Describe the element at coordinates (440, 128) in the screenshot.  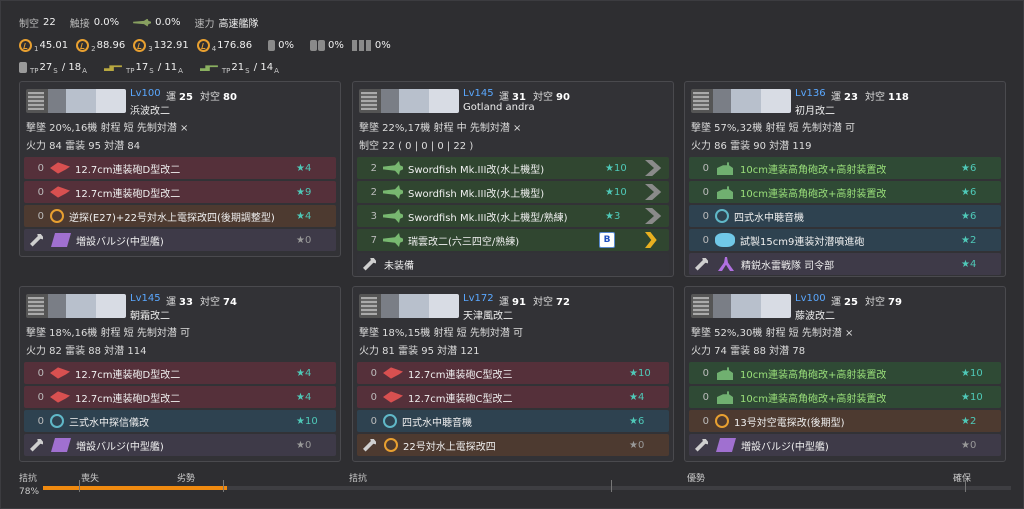
I see `ship-stats-line-1: 撃墜 22%,17機 射程 中 先制対潜 ×` at that location.